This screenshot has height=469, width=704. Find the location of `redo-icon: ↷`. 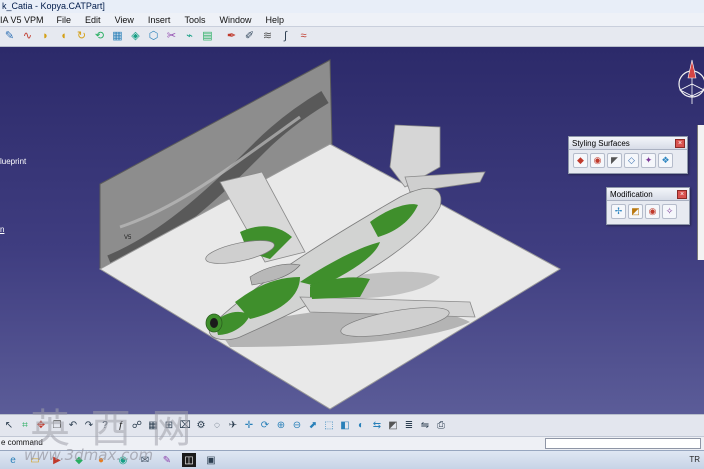

redo-icon: ↷ is located at coordinates (89, 426).